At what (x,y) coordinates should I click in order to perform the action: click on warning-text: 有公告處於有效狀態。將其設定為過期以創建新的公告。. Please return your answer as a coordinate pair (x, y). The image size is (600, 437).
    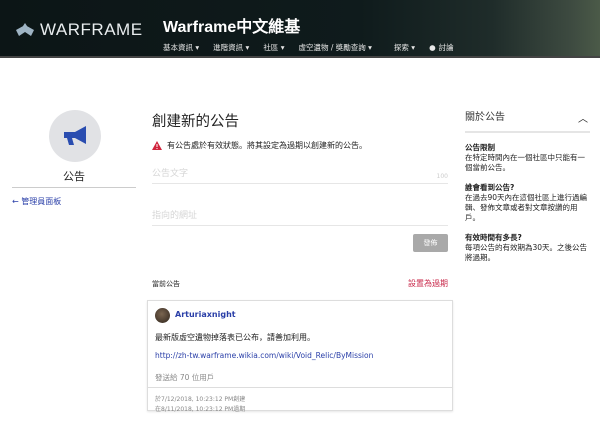
    Looking at the image, I should click on (267, 145).